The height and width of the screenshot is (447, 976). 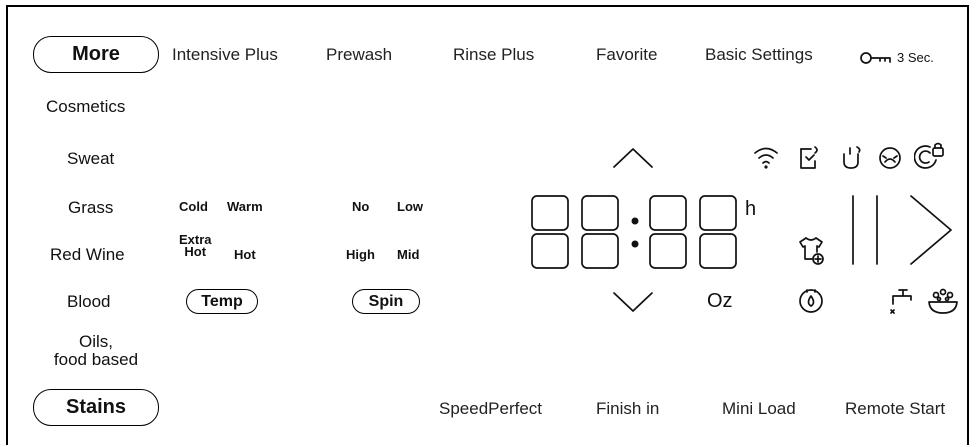 I want to click on temp-hot: Hot, so click(x=245, y=254).